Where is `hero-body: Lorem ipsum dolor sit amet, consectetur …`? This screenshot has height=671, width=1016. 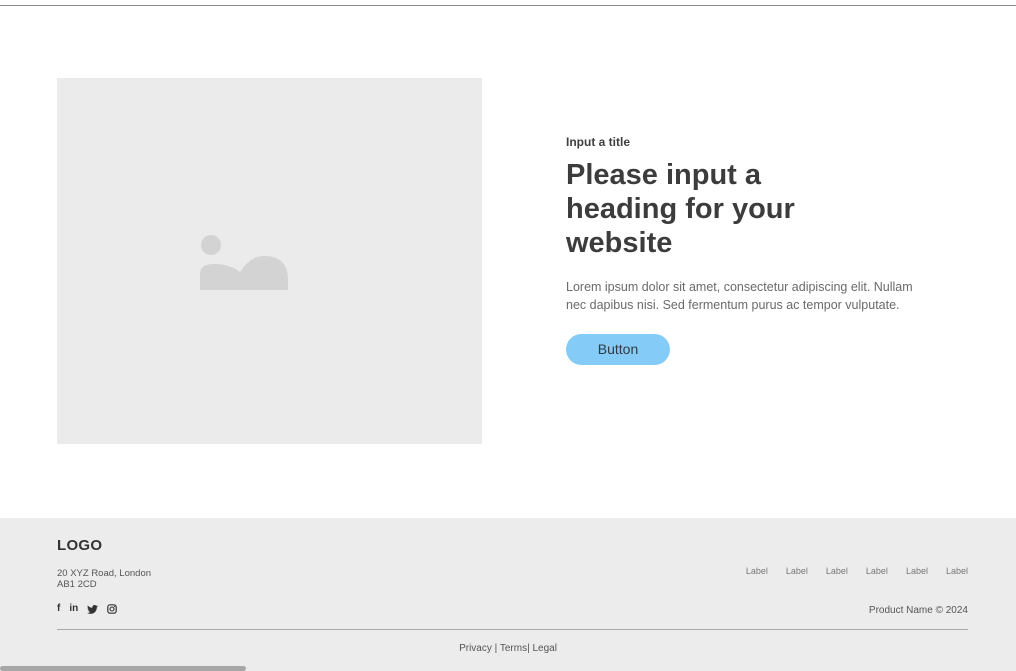 hero-body: Lorem ipsum dolor sit amet, consectetur … is located at coordinates (739, 296).